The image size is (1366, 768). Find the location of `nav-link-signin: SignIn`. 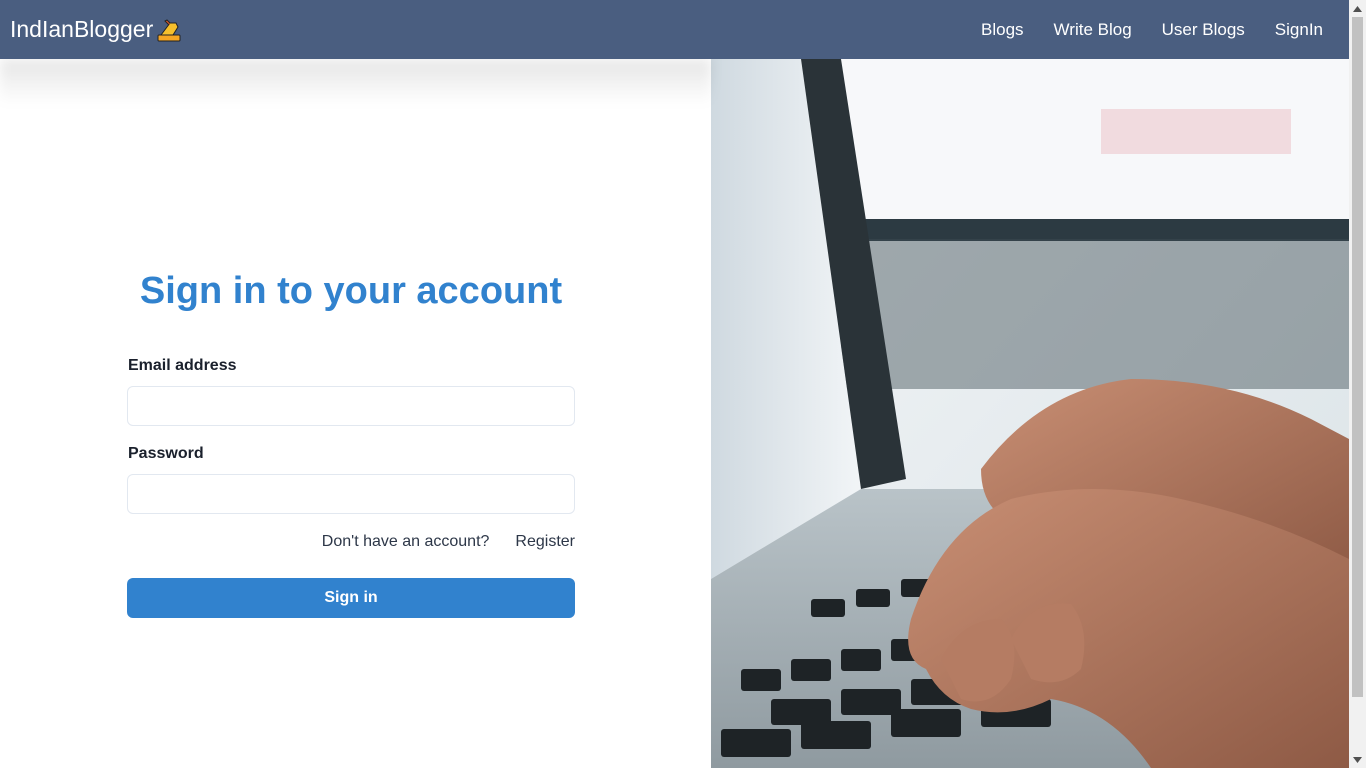

nav-link-signin: SignIn is located at coordinates (1299, 30).